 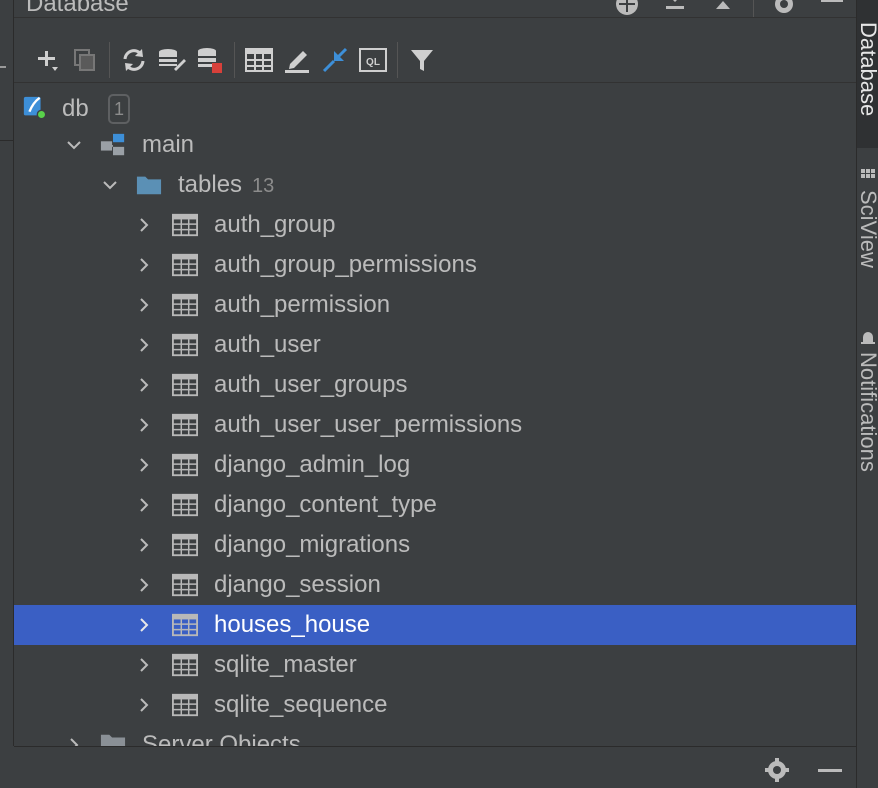 What do you see at coordinates (368, 424) in the screenshot?
I see `table-name: auth_user_user_permissions` at bounding box center [368, 424].